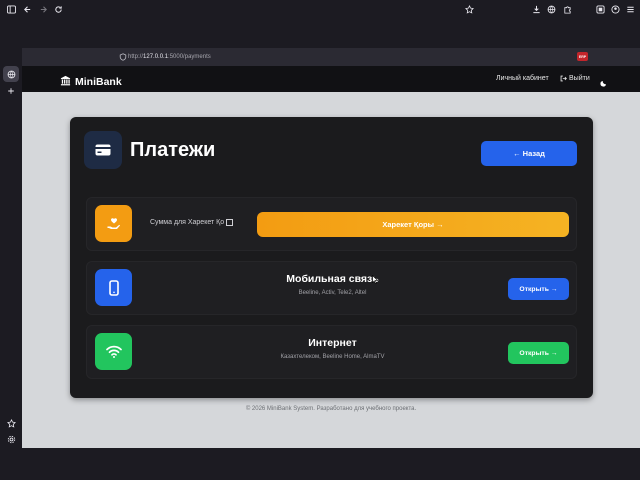 This screenshot has width=640, height=480. I want to click on sidebar-toggle-icon, so click(11, 9).